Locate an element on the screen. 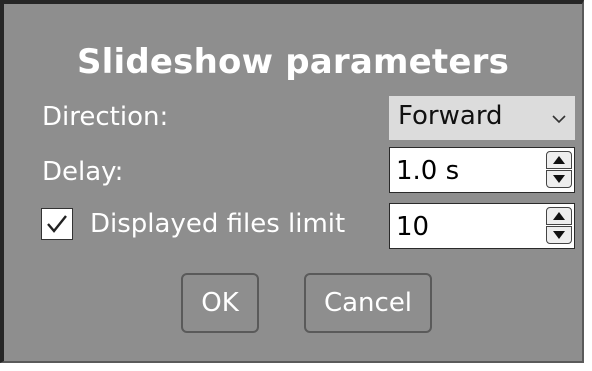 Image resolution: width=592 pixels, height=371 pixels. files-limit-checkbox is located at coordinates (57, 224).